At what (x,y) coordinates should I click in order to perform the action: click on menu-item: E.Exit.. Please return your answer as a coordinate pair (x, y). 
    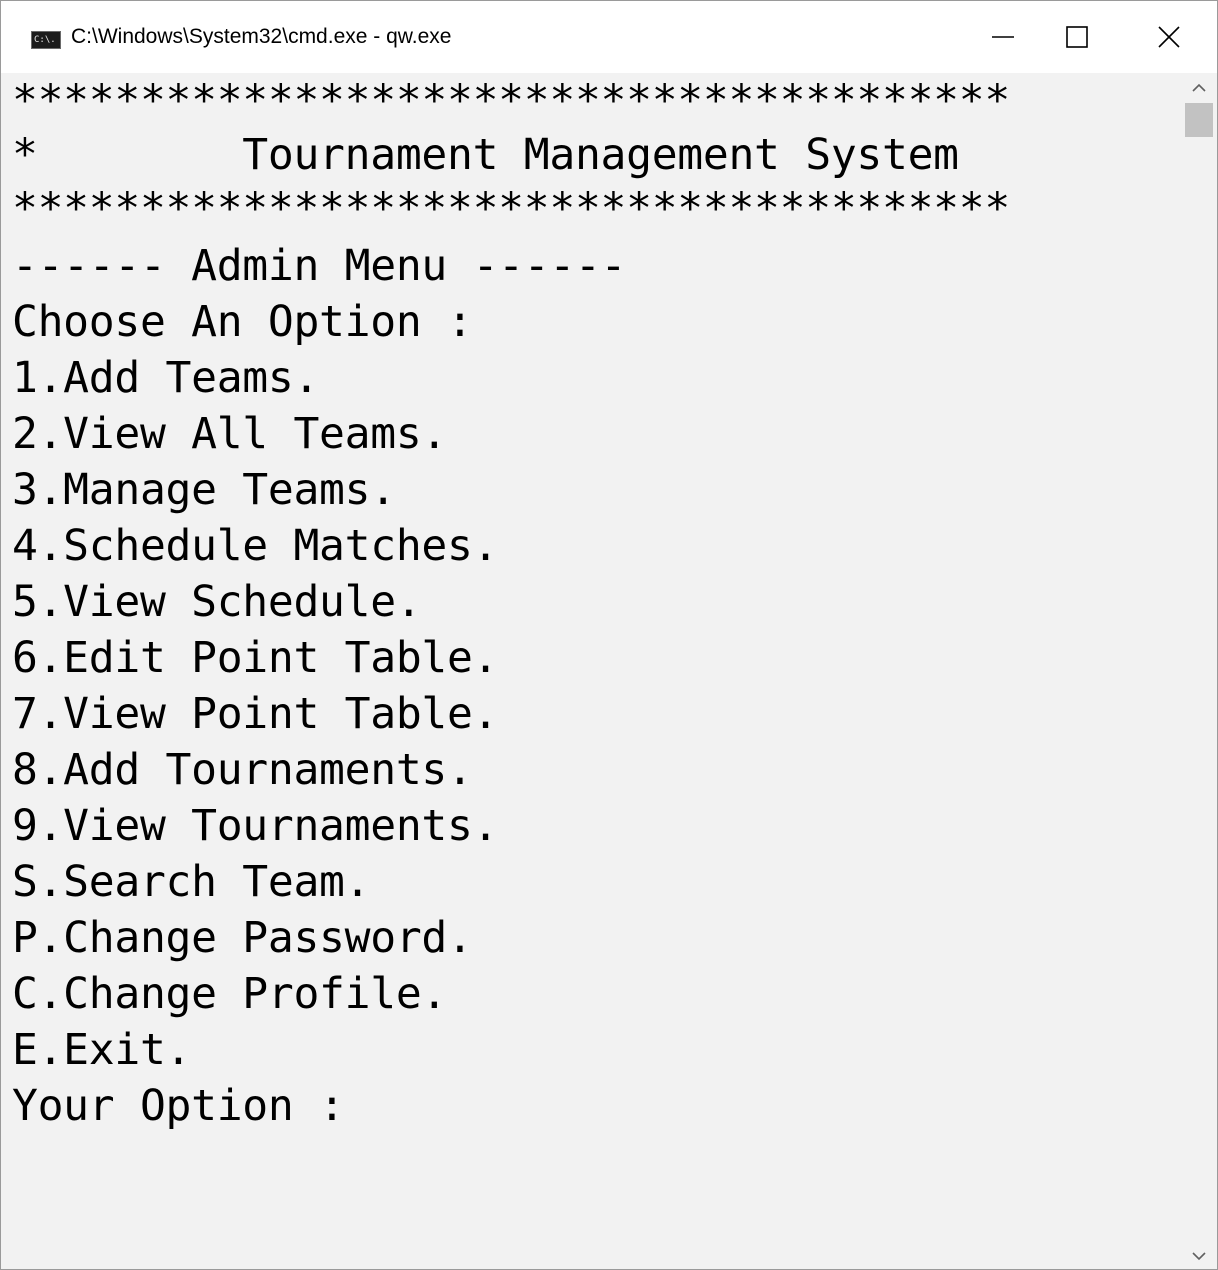
    Looking at the image, I should click on (102, 1050).